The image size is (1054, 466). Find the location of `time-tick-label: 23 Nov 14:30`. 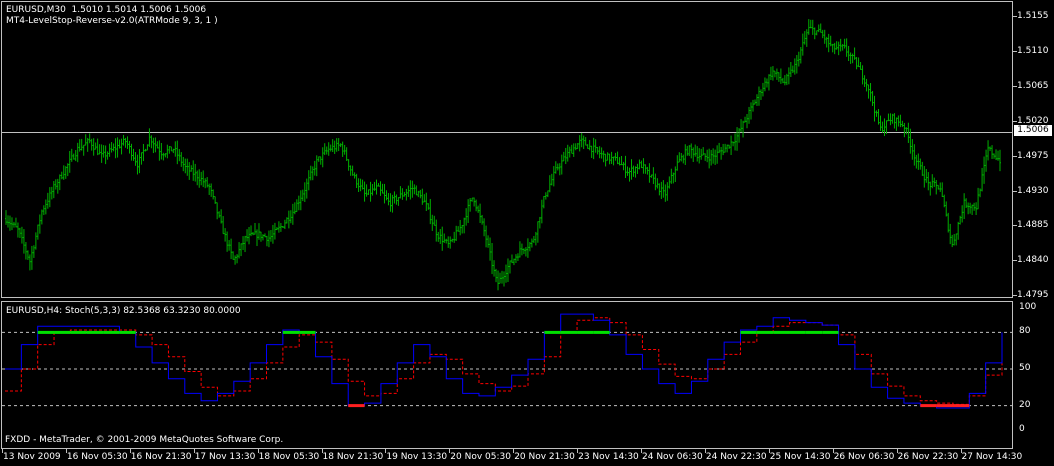

time-tick-label: 23 Nov 14:30 is located at coordinates (608, 457).